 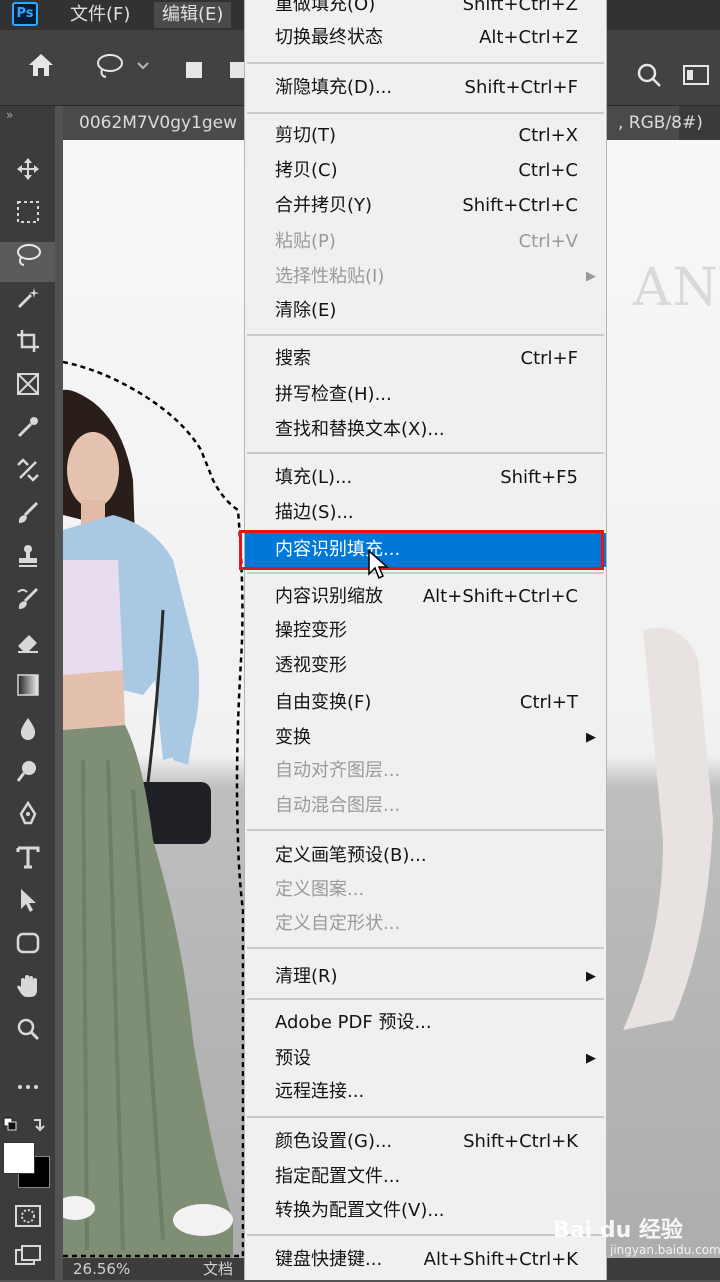 What do you see at coordinates (194, 72) in the screenshot?
I see `new-selection-icon` at bounding box center [194, 72].